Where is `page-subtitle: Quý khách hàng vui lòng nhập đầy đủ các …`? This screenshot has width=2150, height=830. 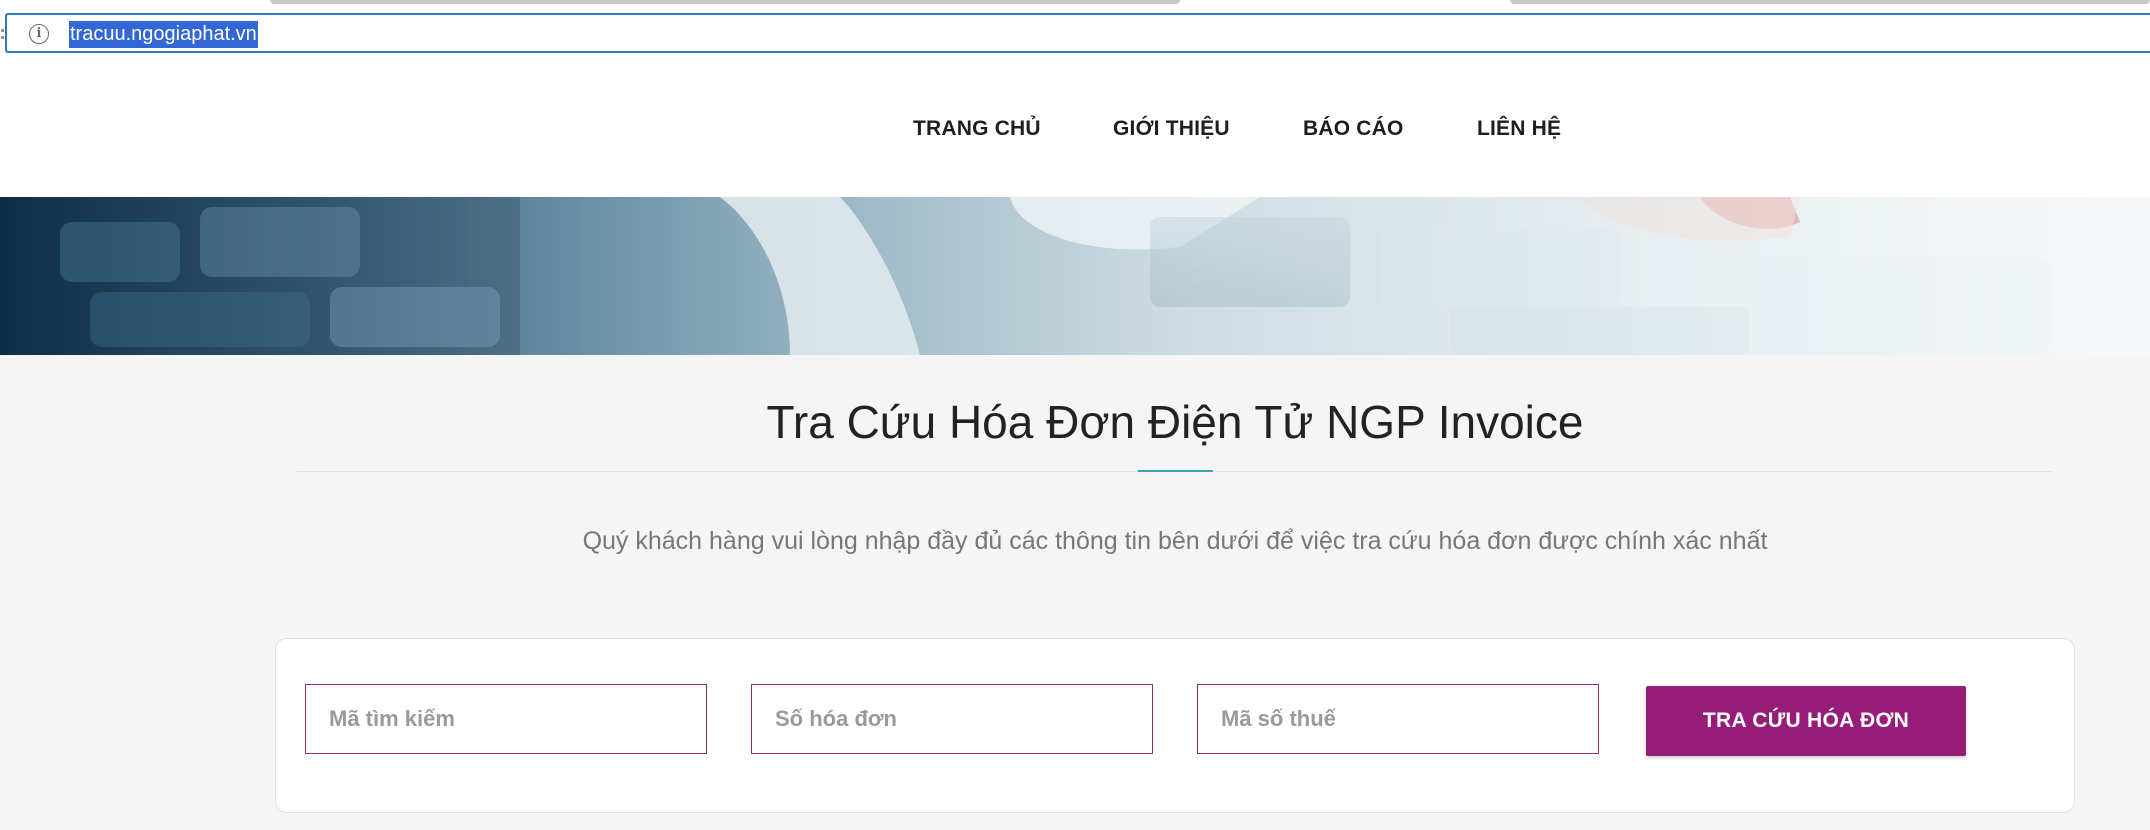
page-subtitle: Quý khách hàng vui lòng nhập đầy đủ các … is located at coordinates (1175, 541).